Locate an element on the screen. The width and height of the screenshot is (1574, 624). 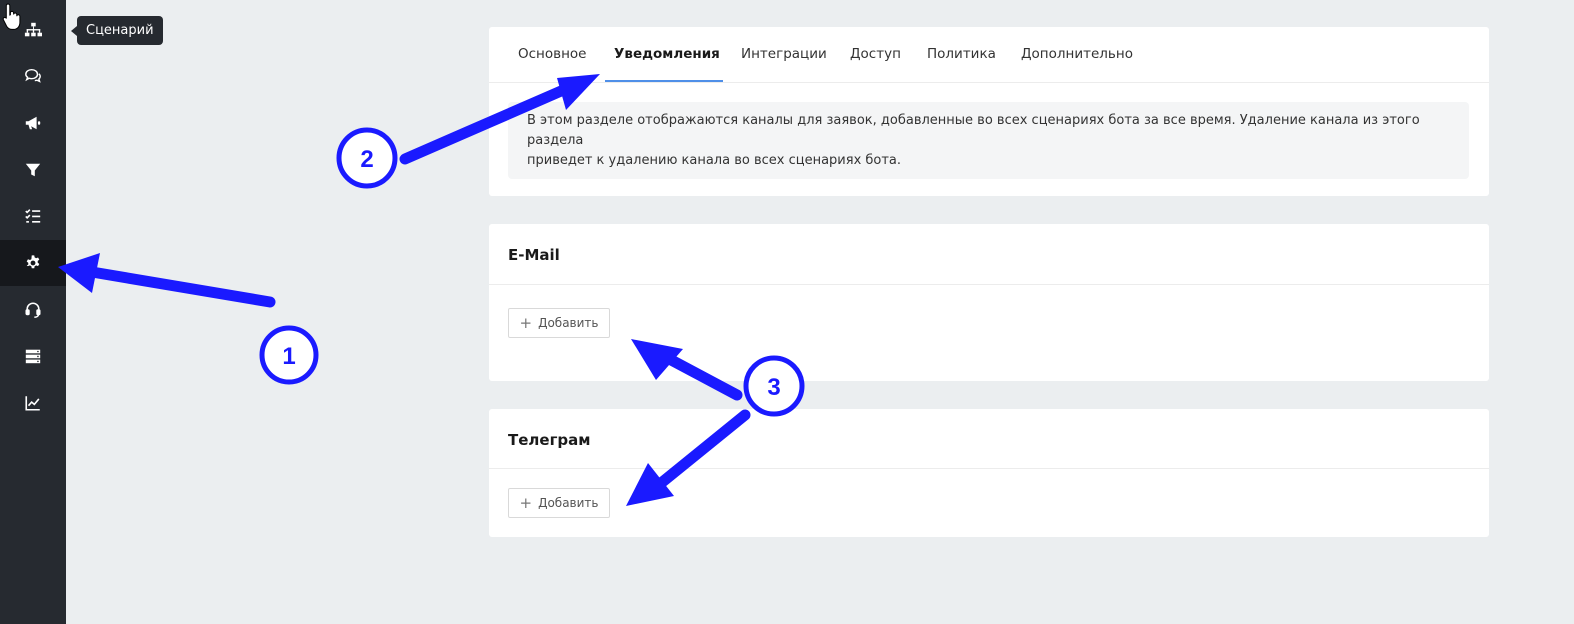
sidebar-item-tasks is located at coordinates (33, 216).